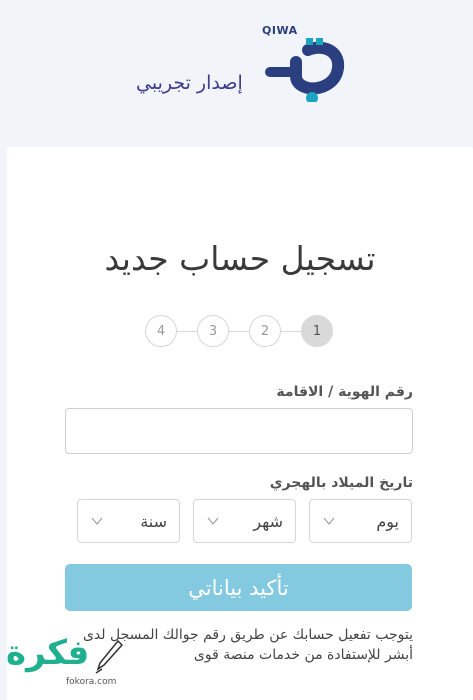 The height and width of the screenshot is (700, 473). I want to click on page-title: تسجيل حساب جديد, so click(240, 258).